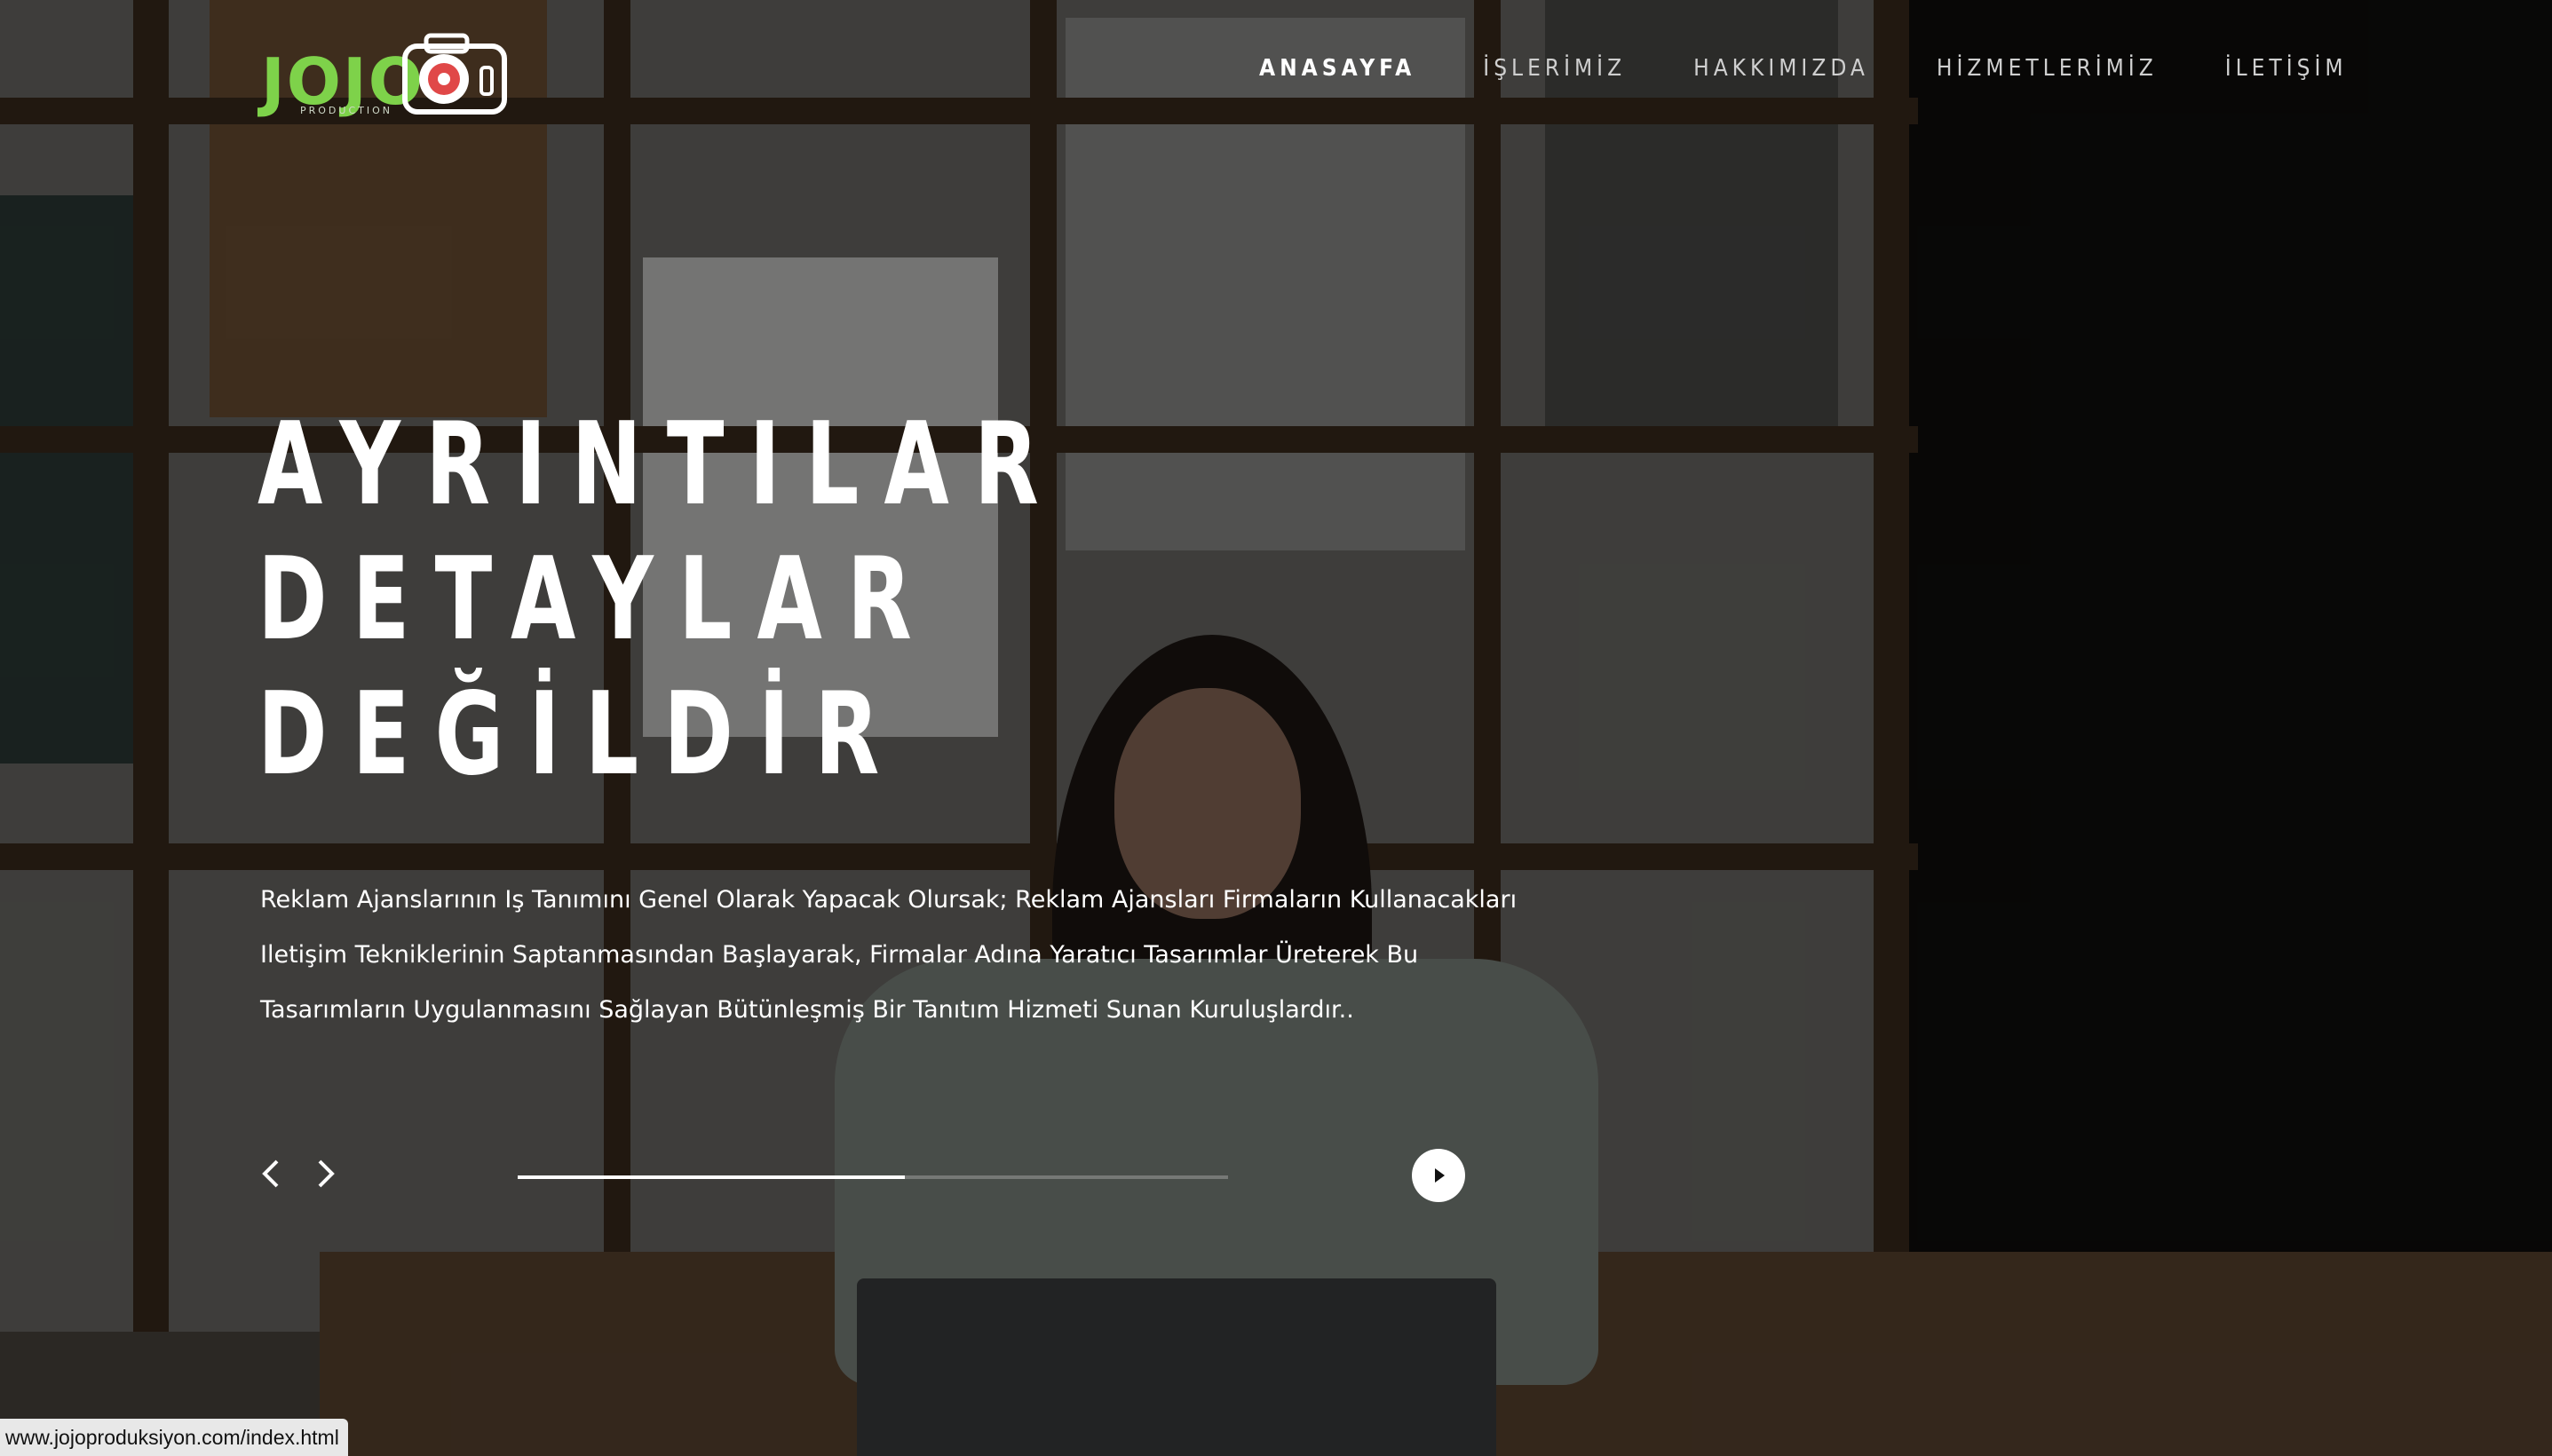 This screenshot has height=1456, width=2552. What do you see at coordinates (346, 110) in the screenshot?
I see `logo-subtitle: PRODUCTION` at bounding box center [346, 110].